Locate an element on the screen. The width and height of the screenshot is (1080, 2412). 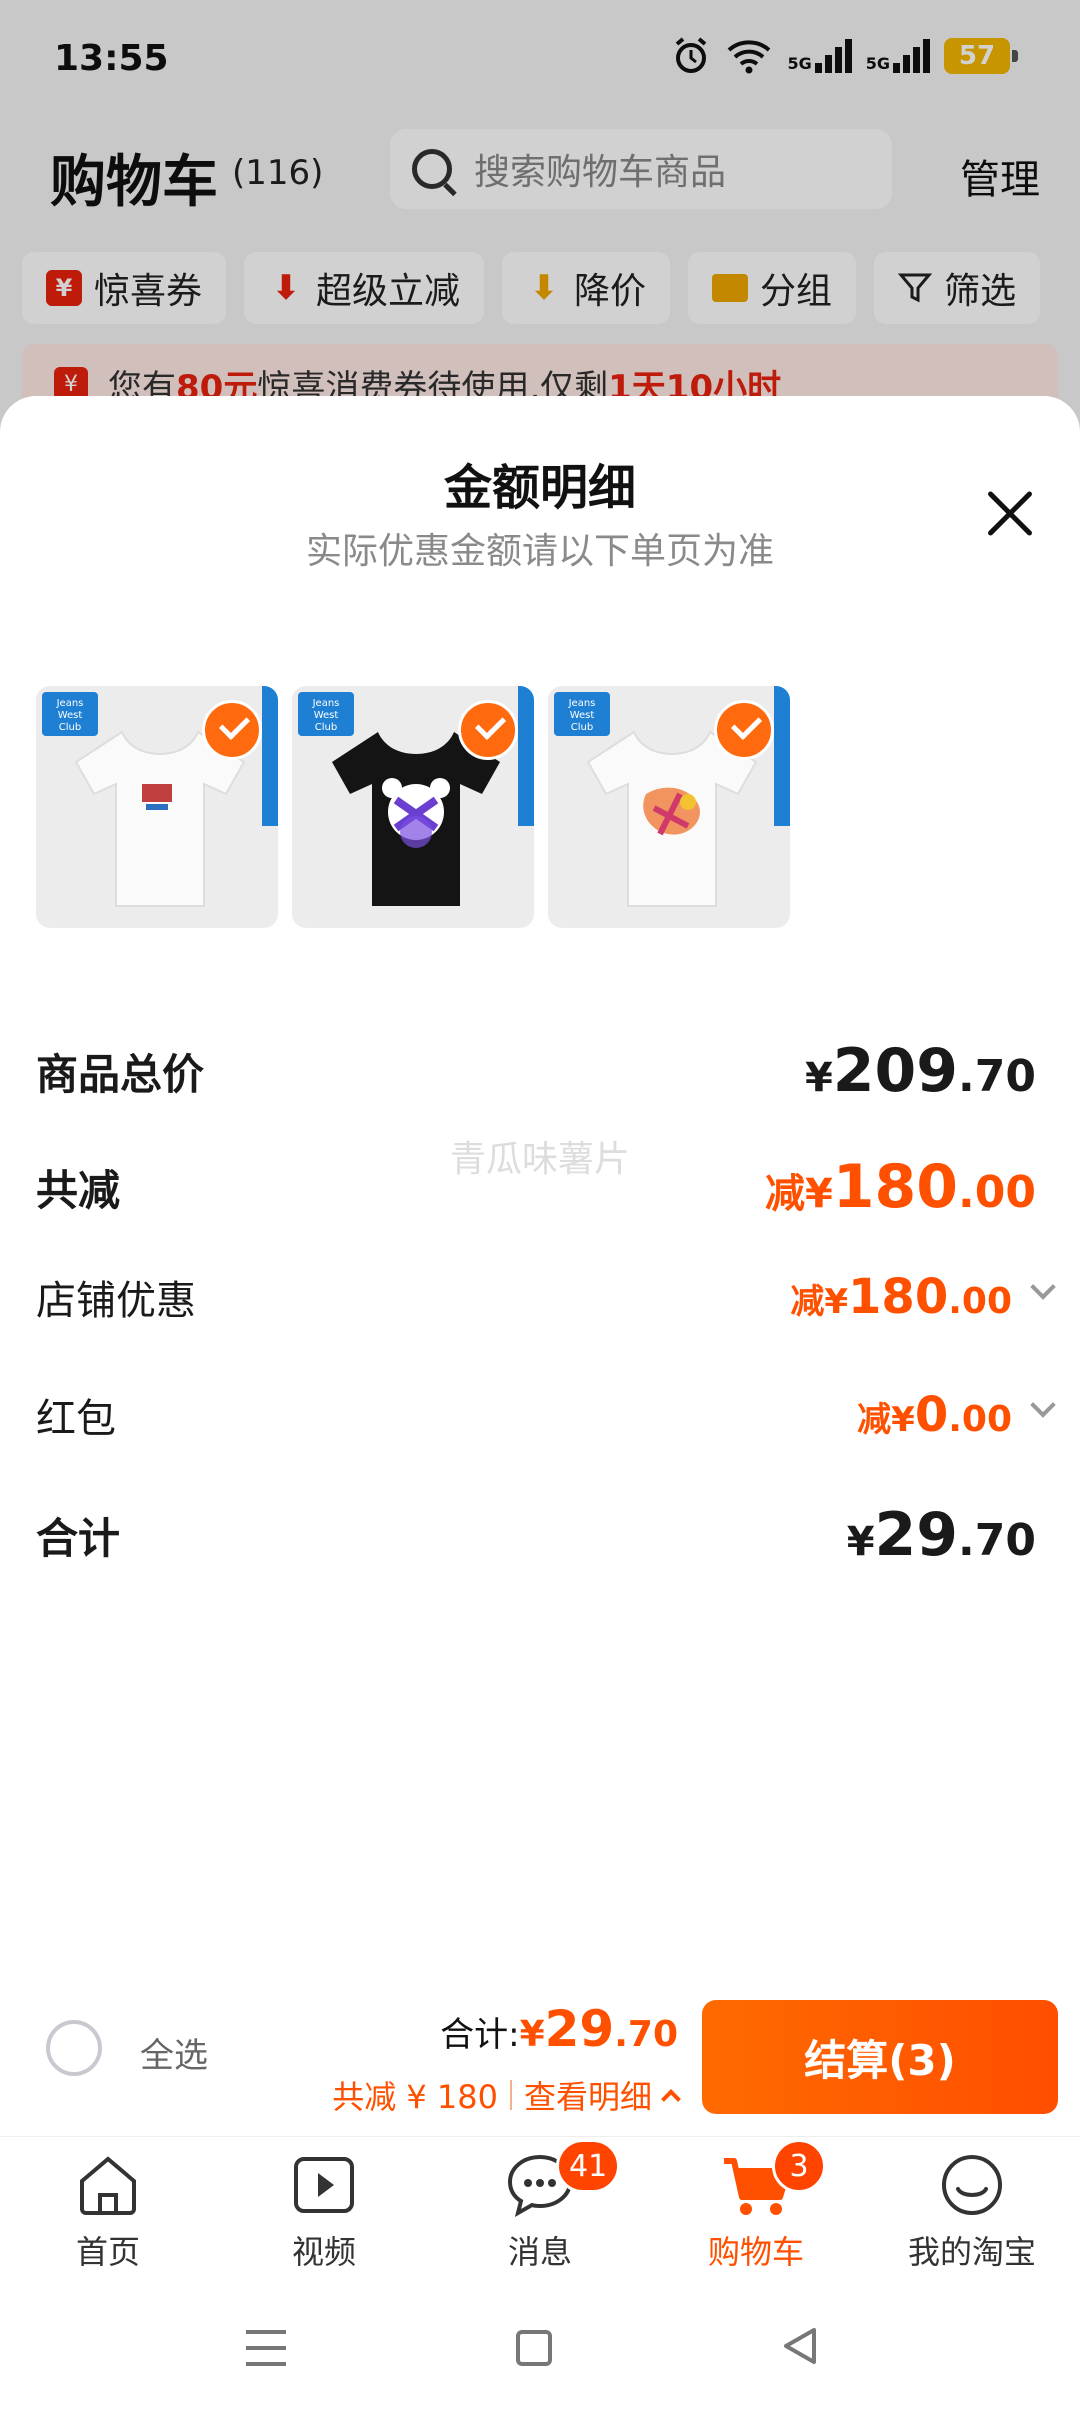
home-icon is located at coordinates (108, 2185).